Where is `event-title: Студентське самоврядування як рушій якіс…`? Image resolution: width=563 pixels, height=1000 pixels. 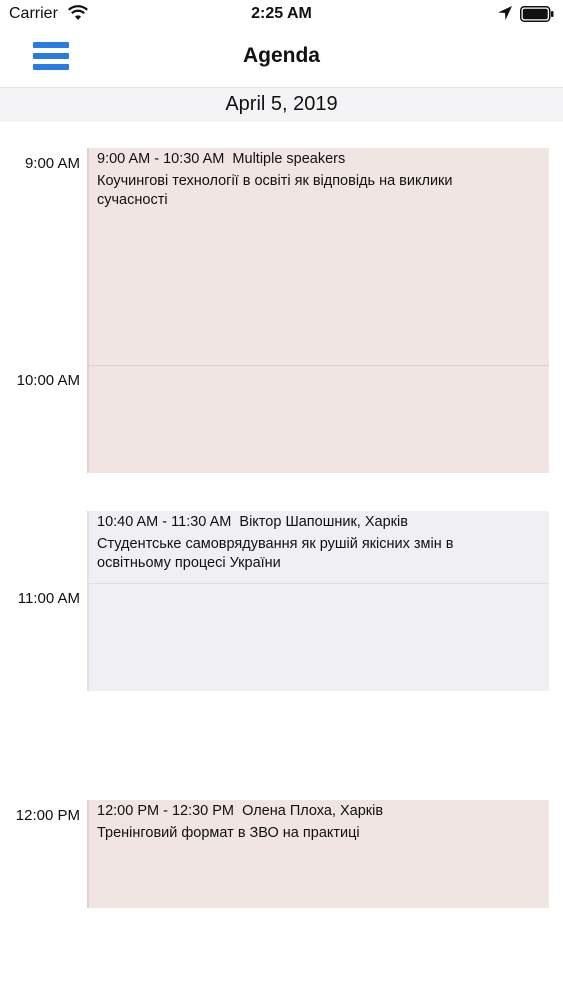
event-title: Студентське самоврядування як рушій якіс… is located at coordinates (275, 553).